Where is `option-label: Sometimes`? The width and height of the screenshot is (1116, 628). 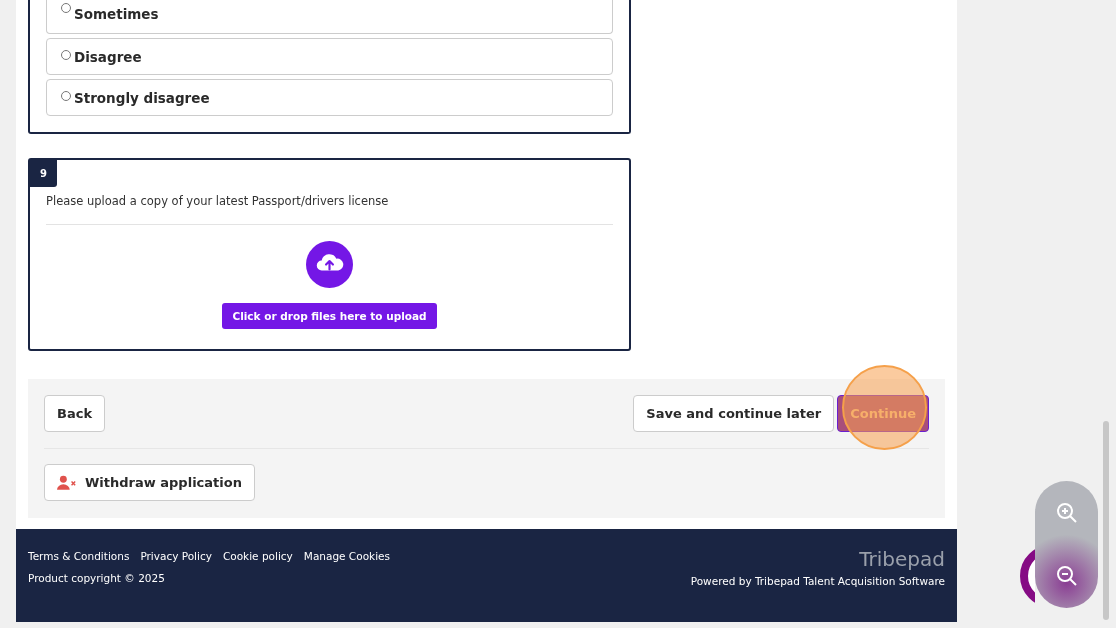
option-label: Sometimes is located at coordinates (116, 13).